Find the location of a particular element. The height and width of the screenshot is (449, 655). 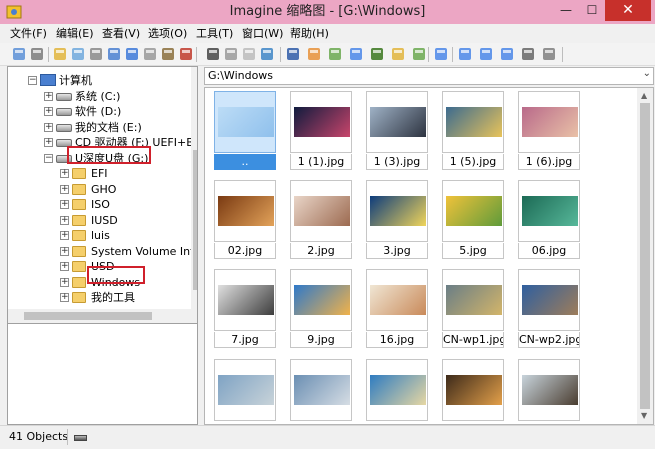

copy-files-icon is located at coordinates (78, 54).